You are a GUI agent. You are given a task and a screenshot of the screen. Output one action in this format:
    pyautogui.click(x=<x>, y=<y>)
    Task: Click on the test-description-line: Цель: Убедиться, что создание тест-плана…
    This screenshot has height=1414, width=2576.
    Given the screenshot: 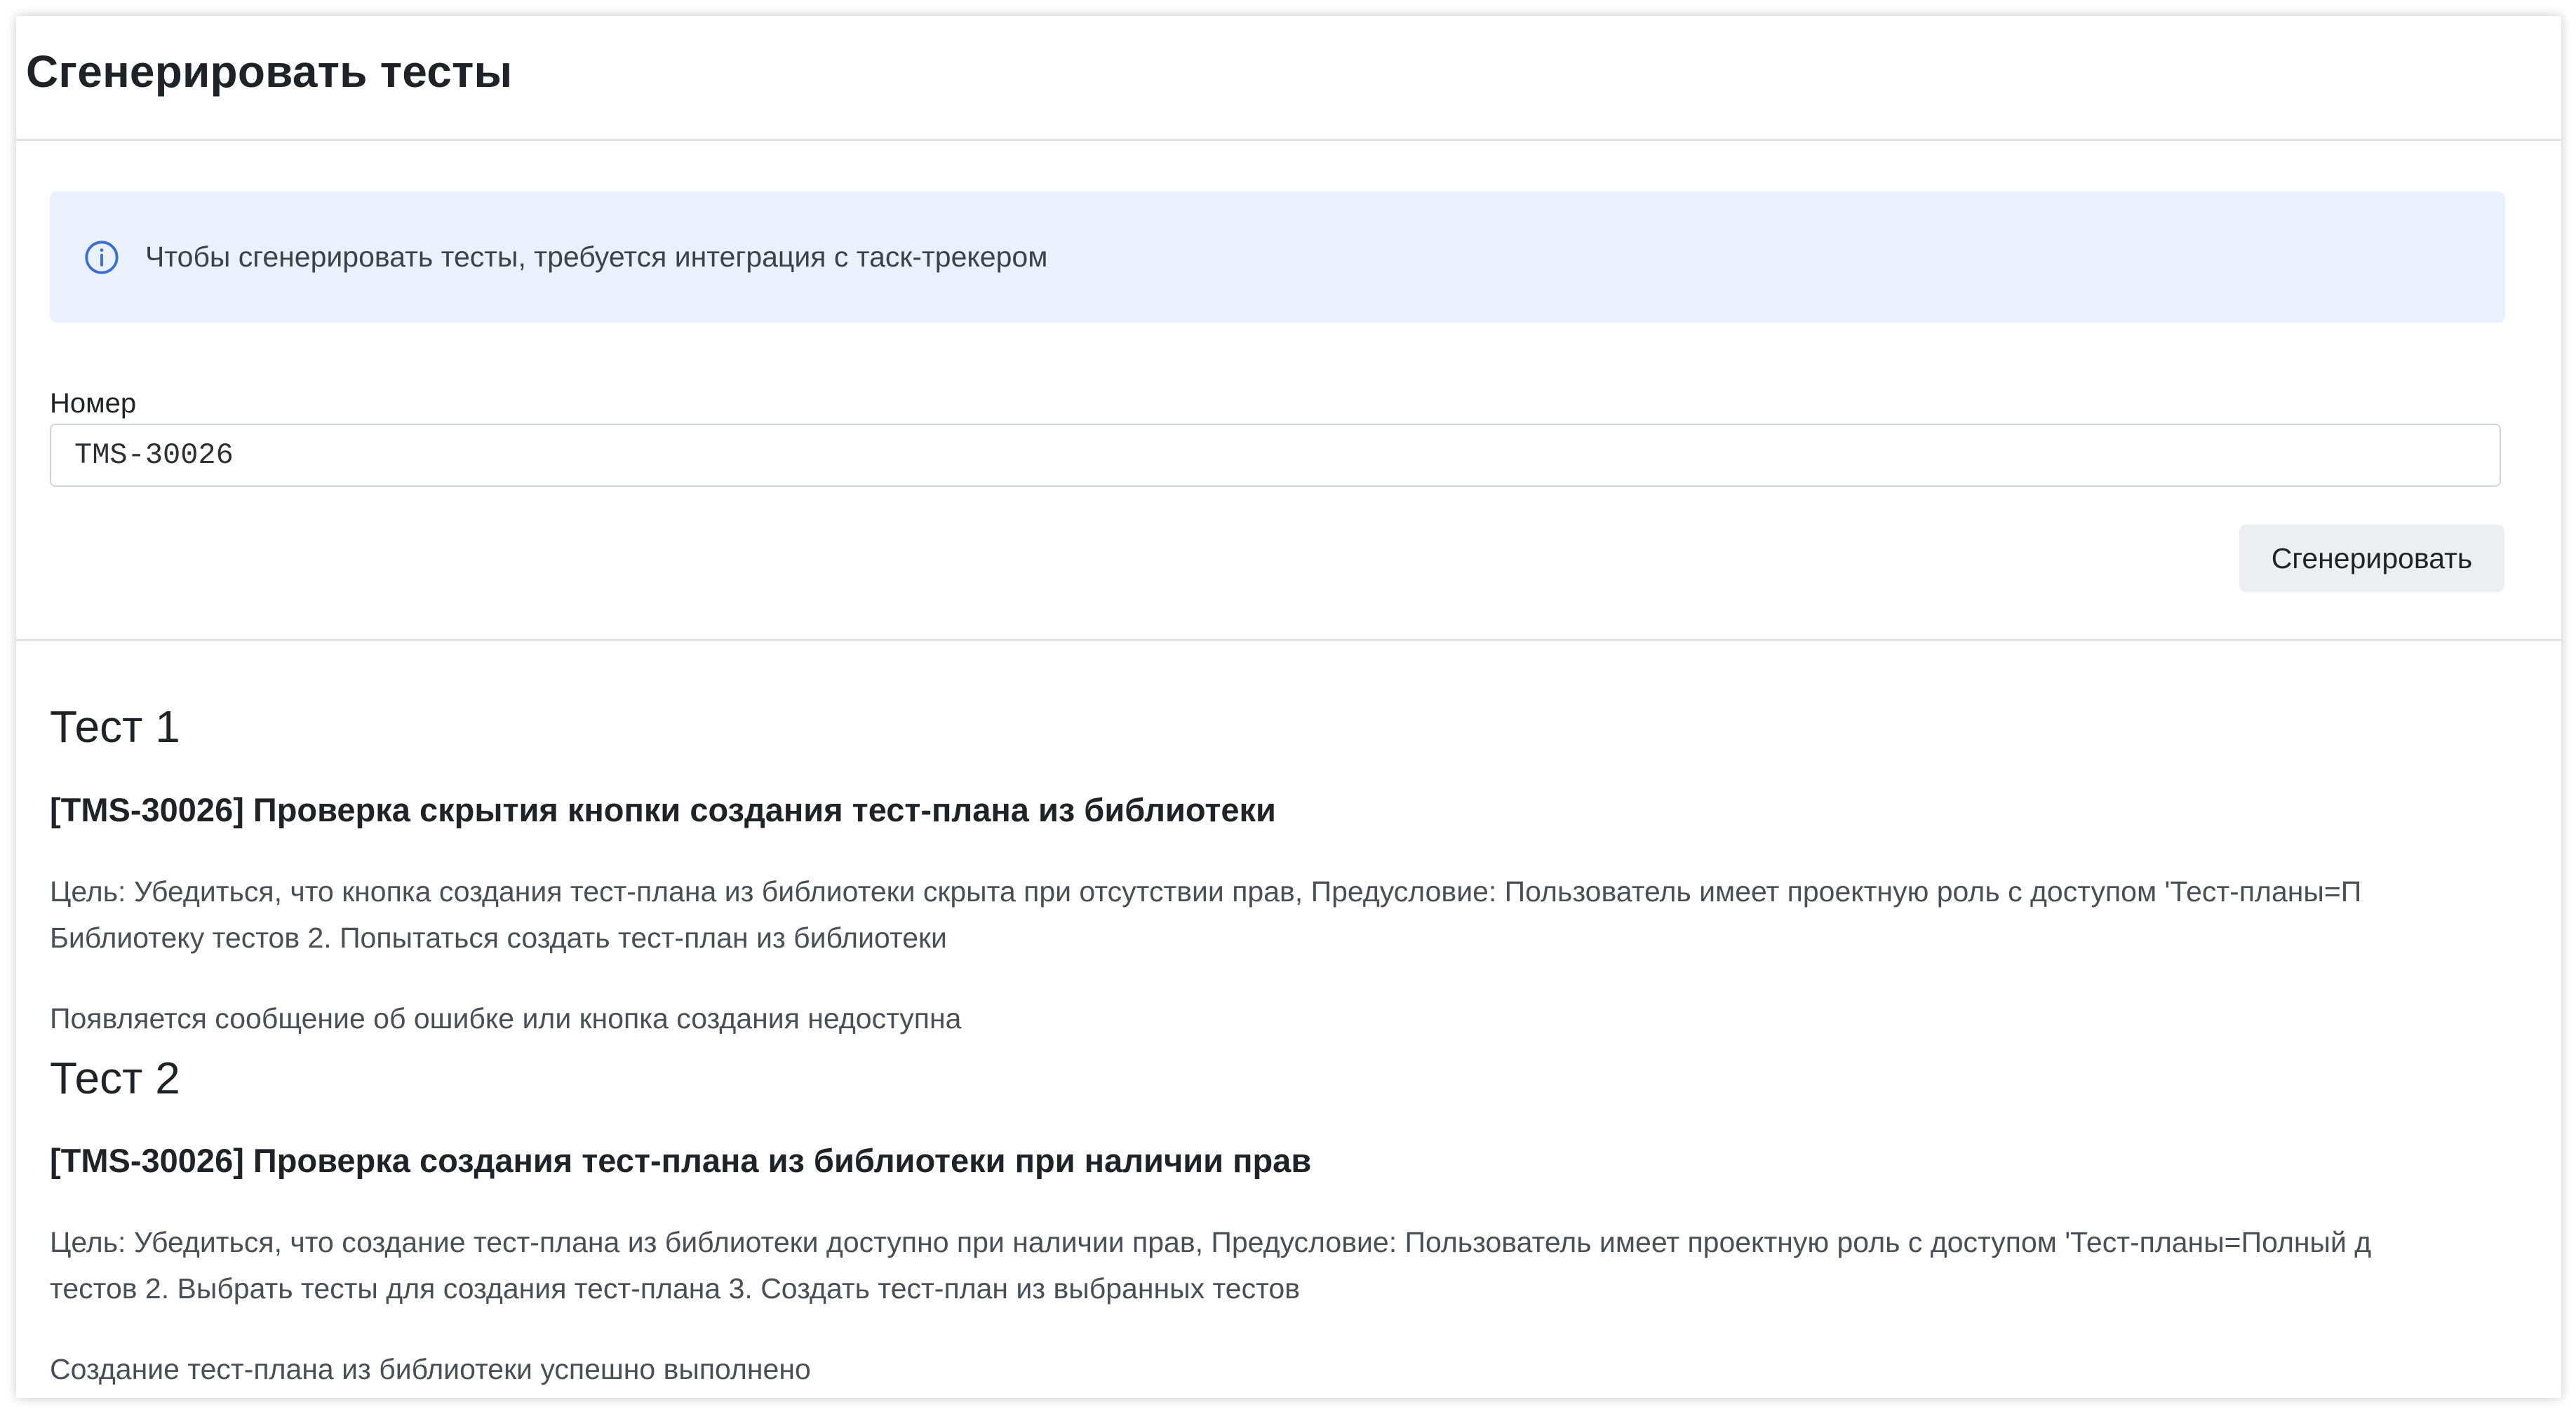 What is the action you would take?
    pyautogui.click(x=1211, y=1242)
    